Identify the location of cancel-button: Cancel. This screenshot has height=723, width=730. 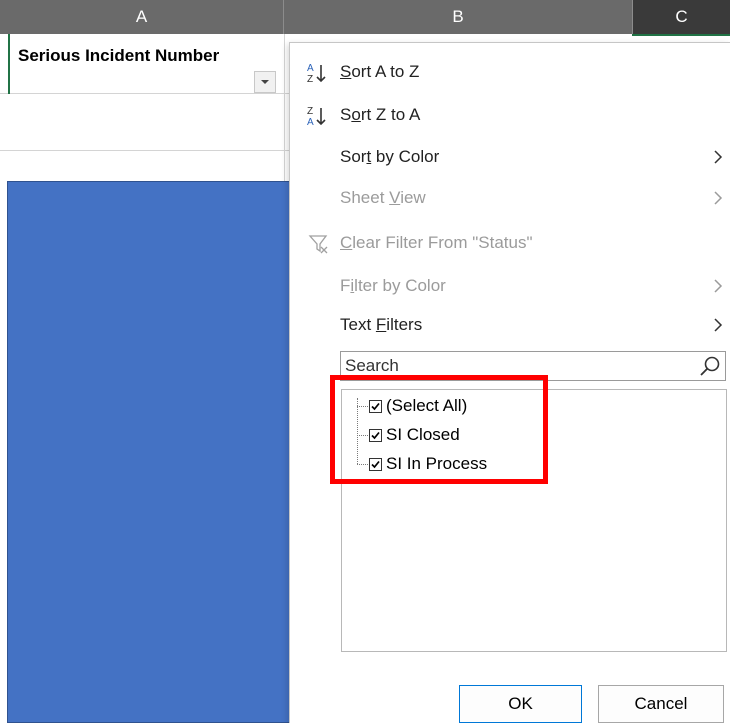
(661, 704).